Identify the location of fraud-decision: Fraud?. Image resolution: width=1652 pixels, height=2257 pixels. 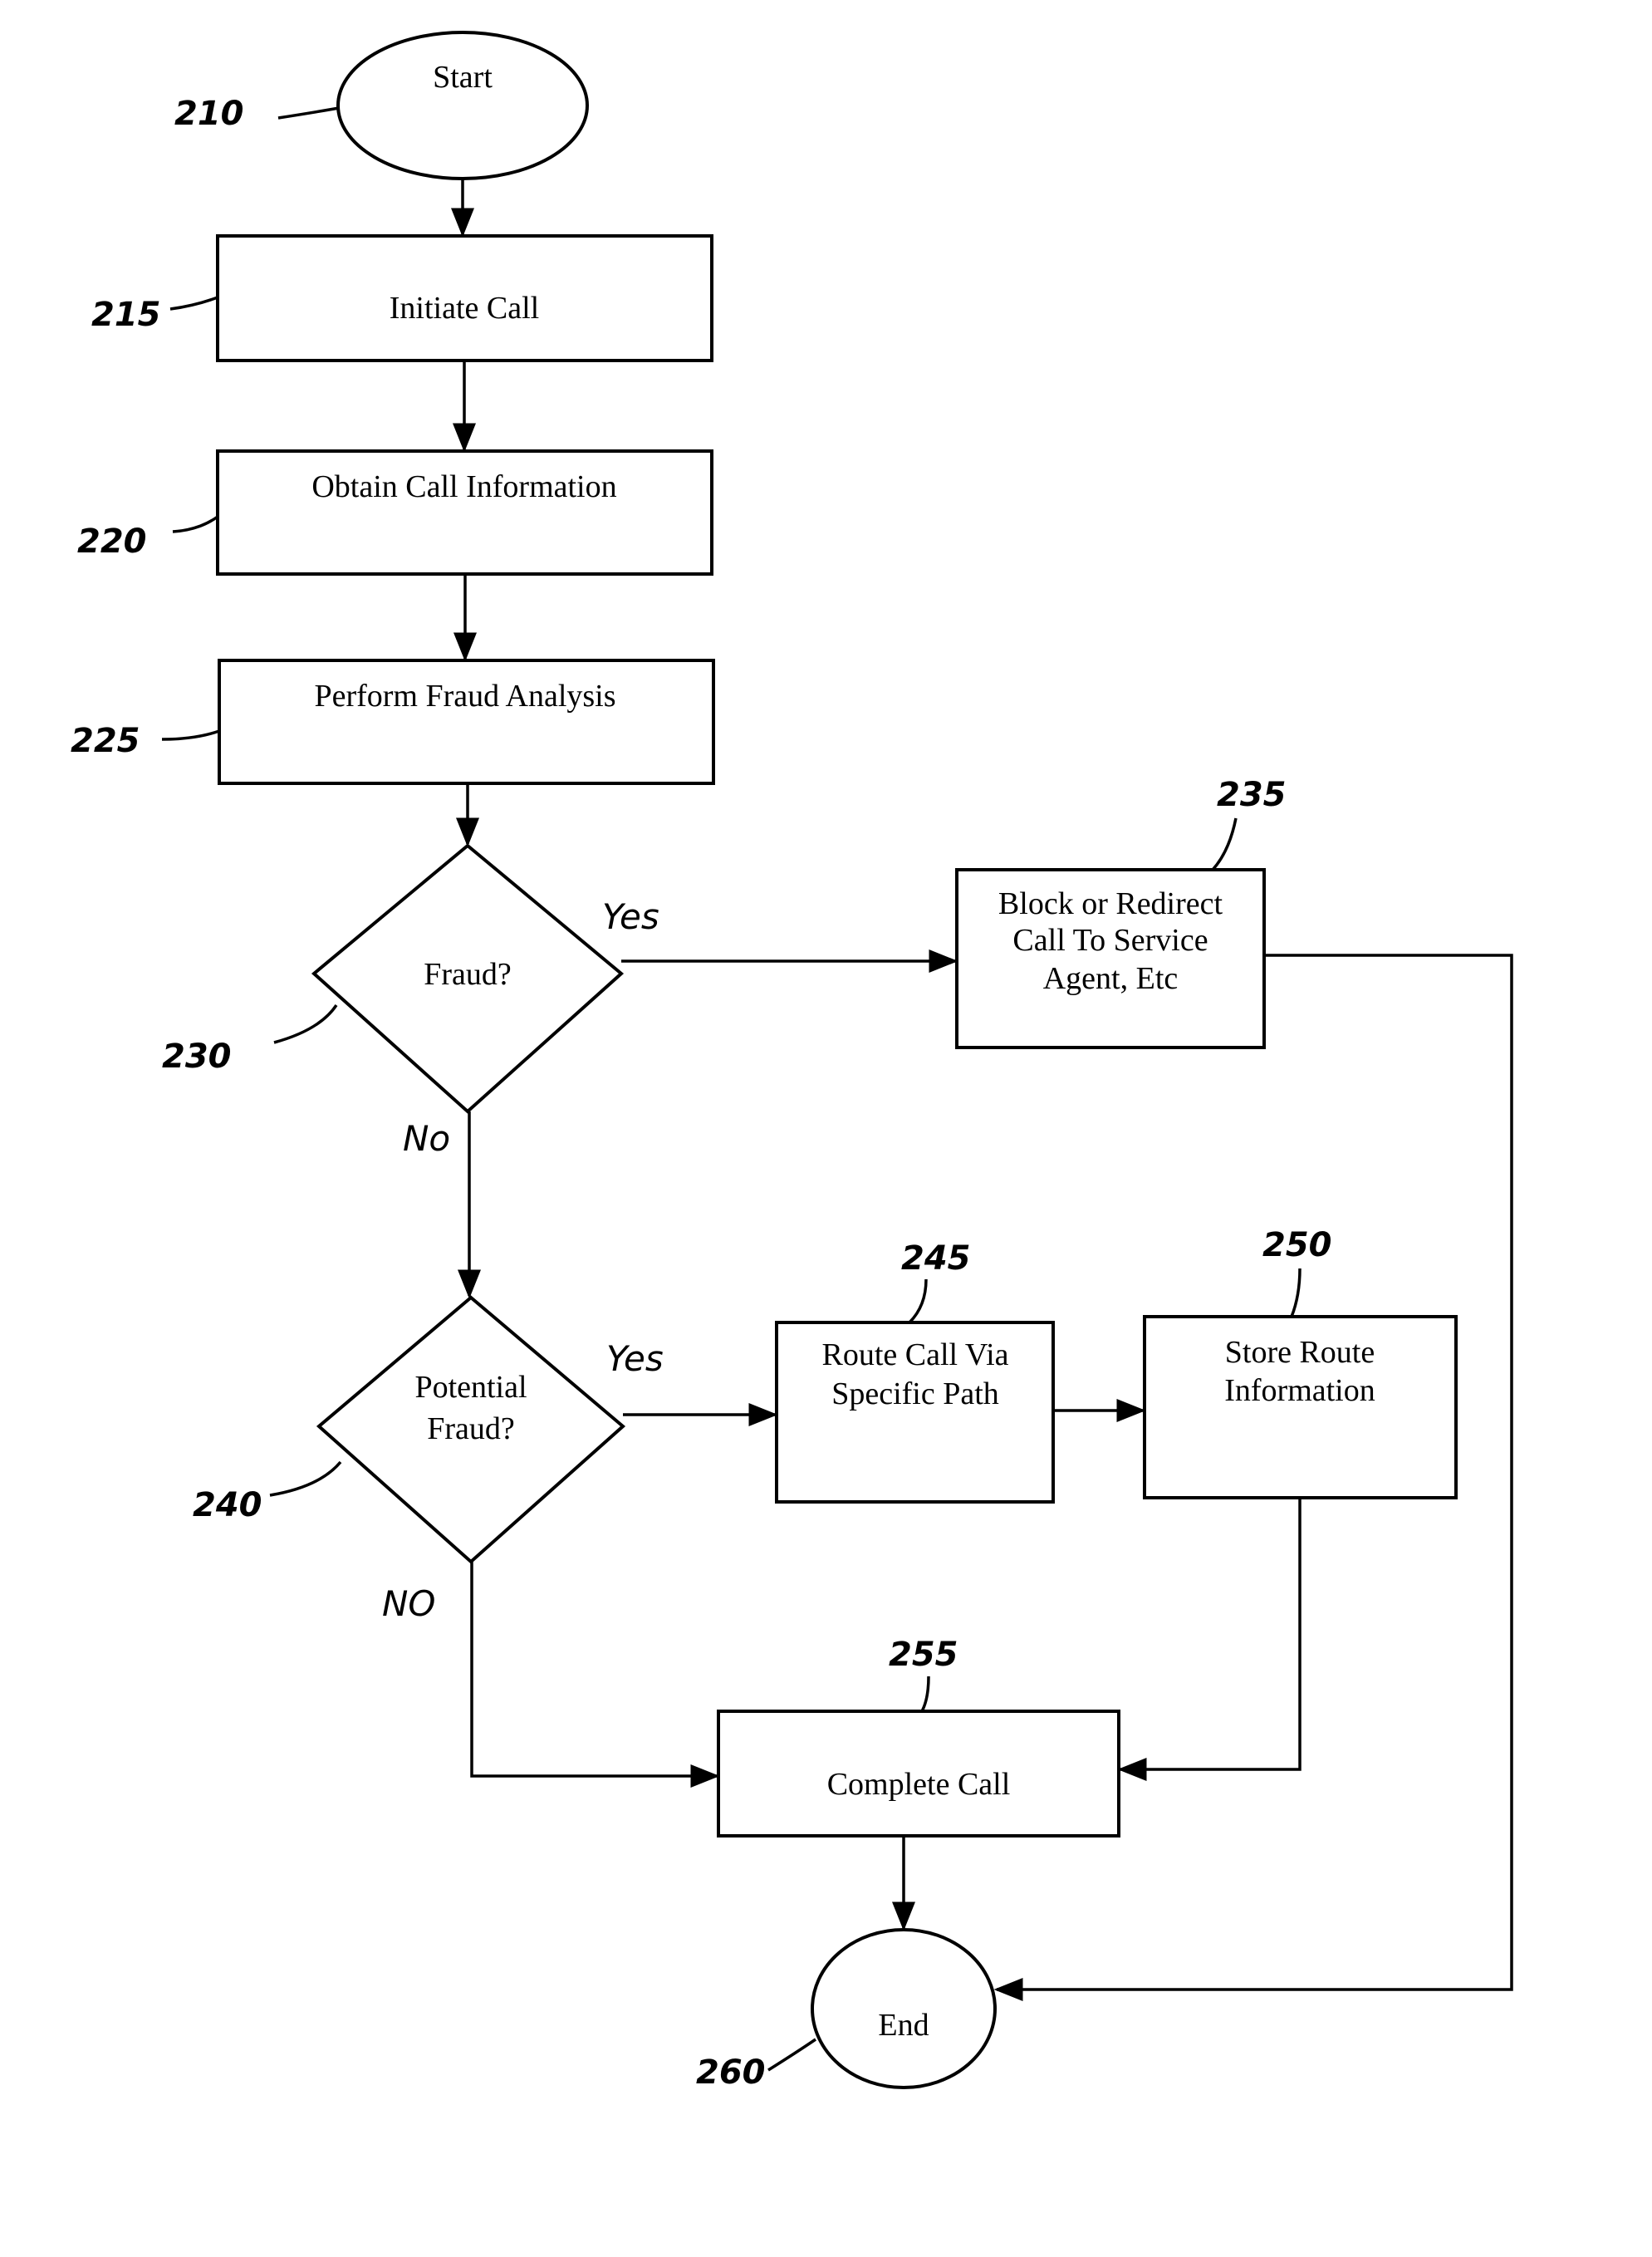
(468, 979).